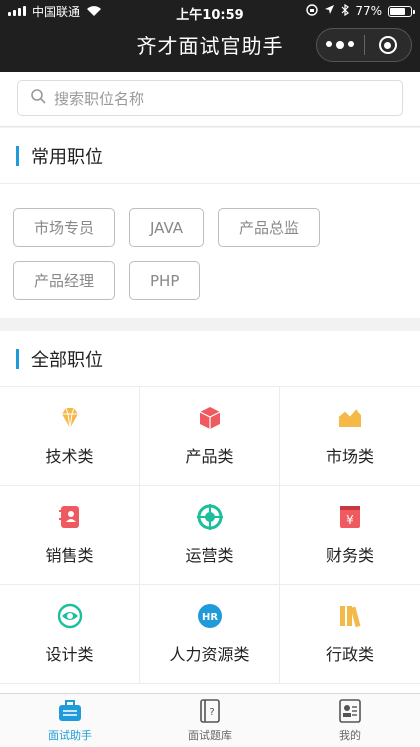 The width and height of the screenshot is (420, 747). What do you see at coordinates (350, 418) in the screenshot?
I see `trend-chart-icon` at bounding box center [350, 418].